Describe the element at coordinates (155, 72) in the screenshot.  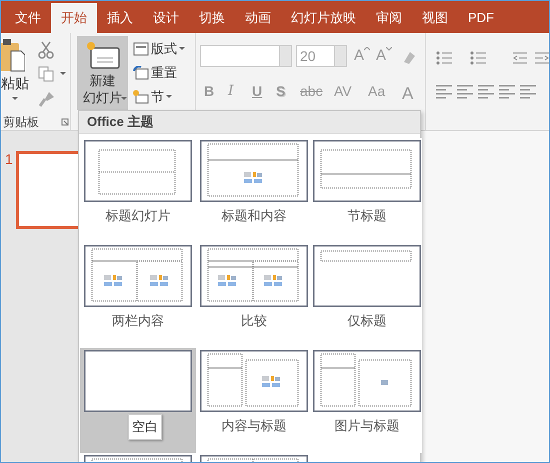
I see `ribbon-button: 重置` at that location.